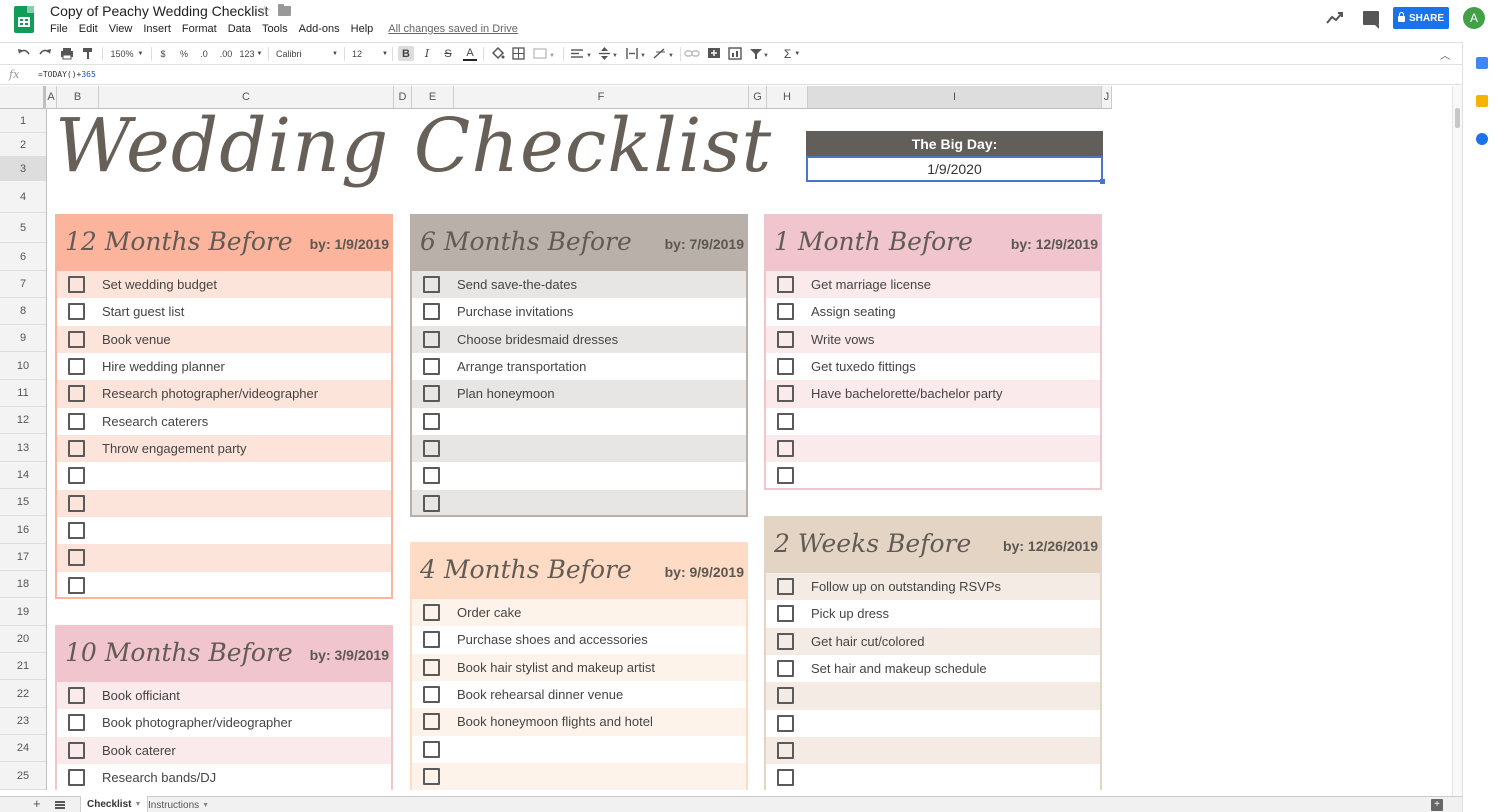 This screenshot has width=1500, height=812. What do you see at coordinates (157, 29) in the screenshot?
I see `menu-insert: Insert` at bounding box center [157, 29].